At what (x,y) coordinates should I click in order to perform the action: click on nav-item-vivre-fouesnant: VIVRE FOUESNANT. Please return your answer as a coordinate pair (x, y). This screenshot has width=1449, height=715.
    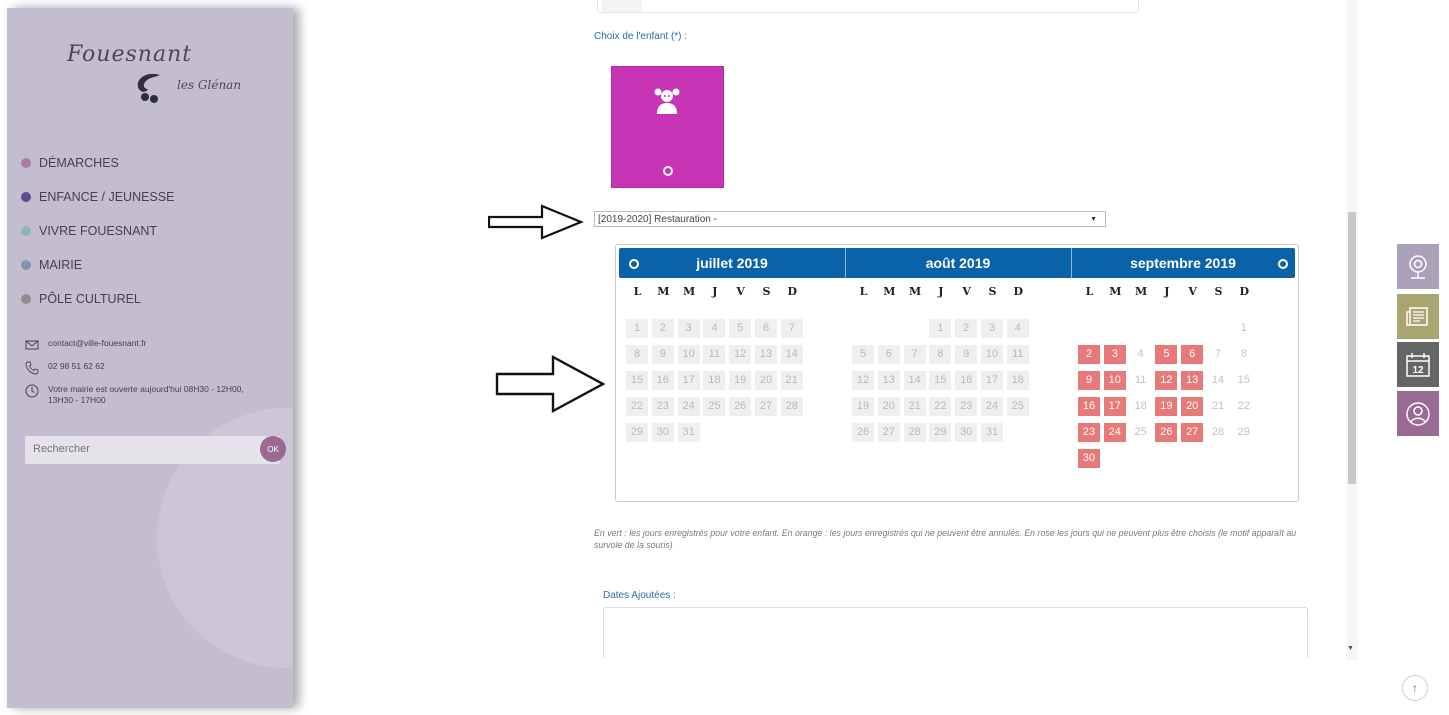
    Looking at the image, I should click on (97, 231).